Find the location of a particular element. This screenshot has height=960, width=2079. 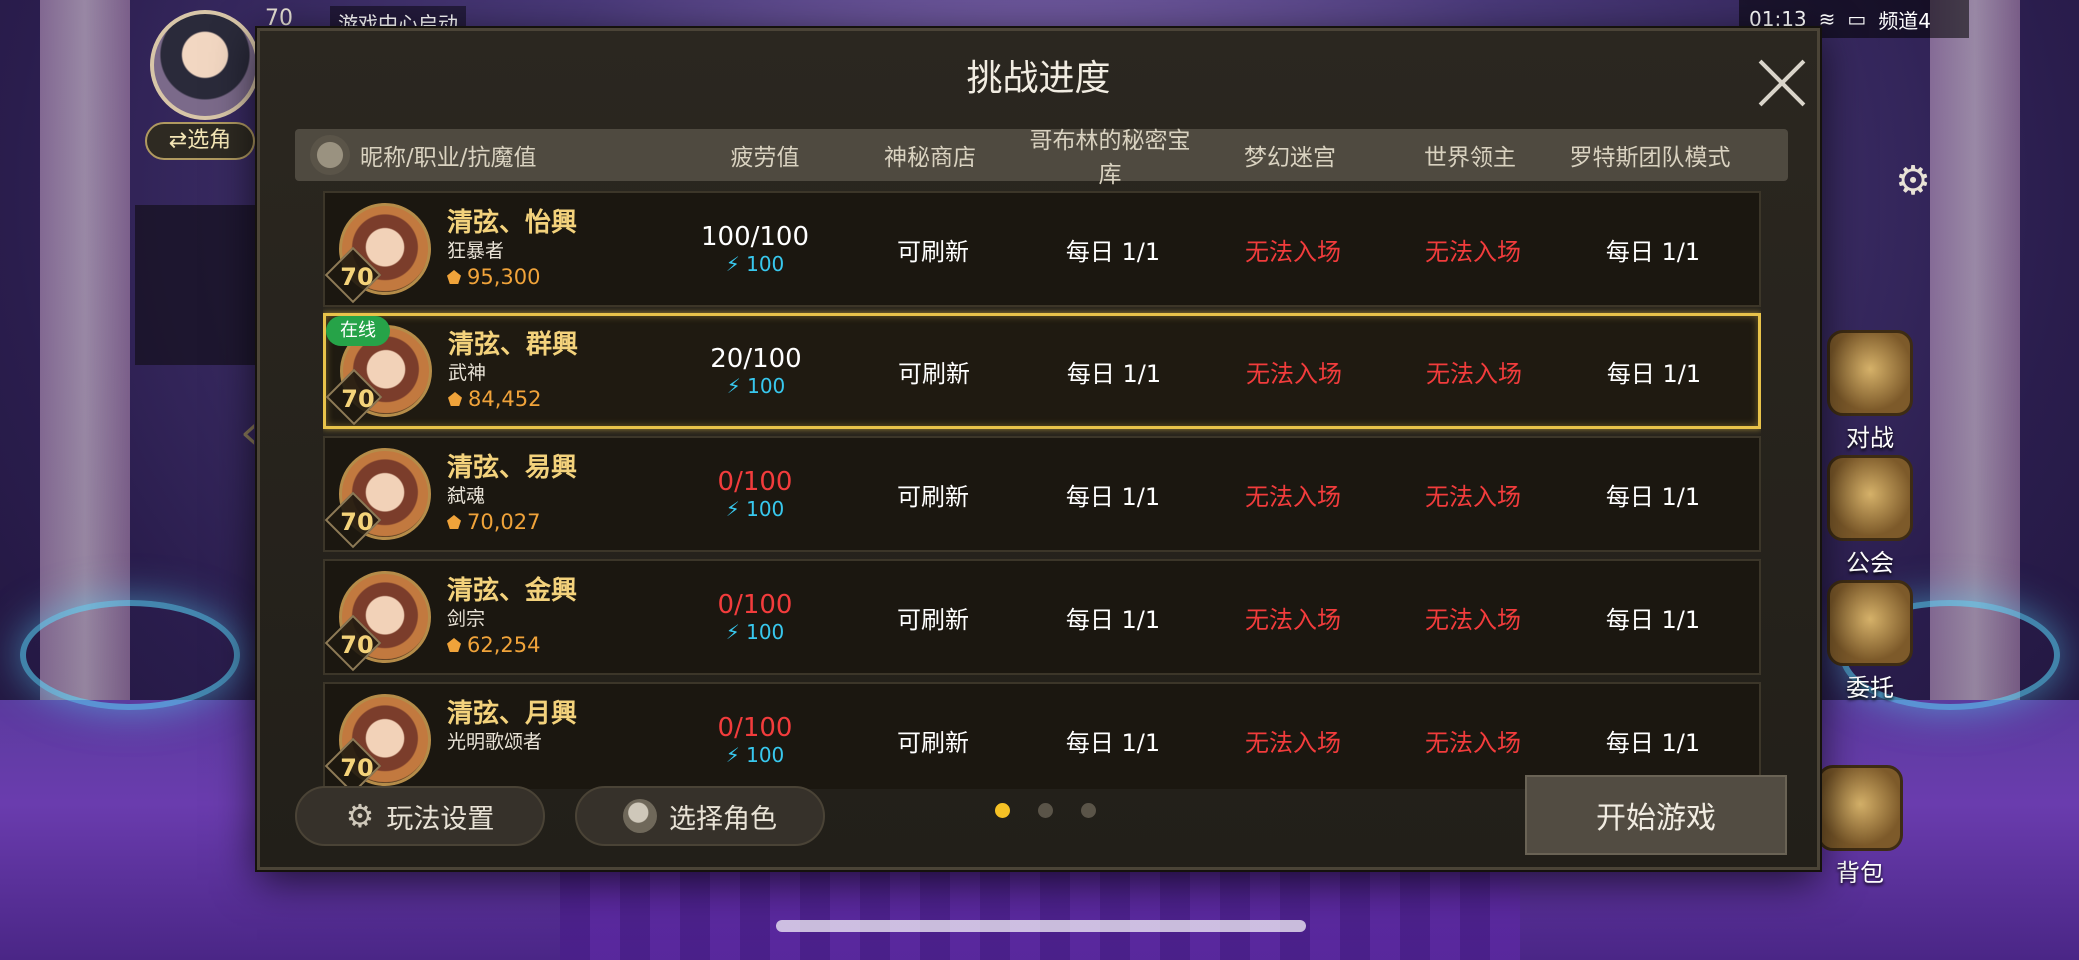

character-power: 62,254 is located at coordinates (552, 645).